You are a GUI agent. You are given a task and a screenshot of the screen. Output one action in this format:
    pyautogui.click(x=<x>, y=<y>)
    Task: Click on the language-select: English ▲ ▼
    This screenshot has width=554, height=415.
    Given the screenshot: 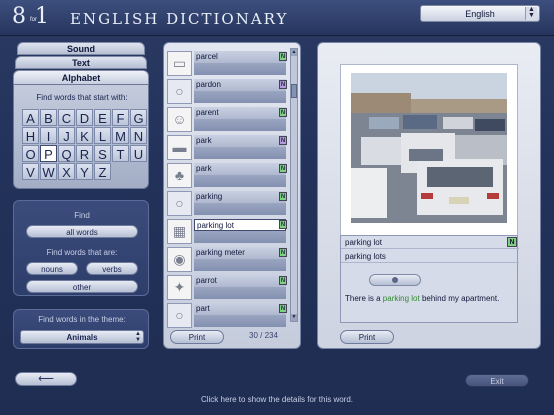 What is the action you would take?
    pyautogui.click(x=480, y=13)
    